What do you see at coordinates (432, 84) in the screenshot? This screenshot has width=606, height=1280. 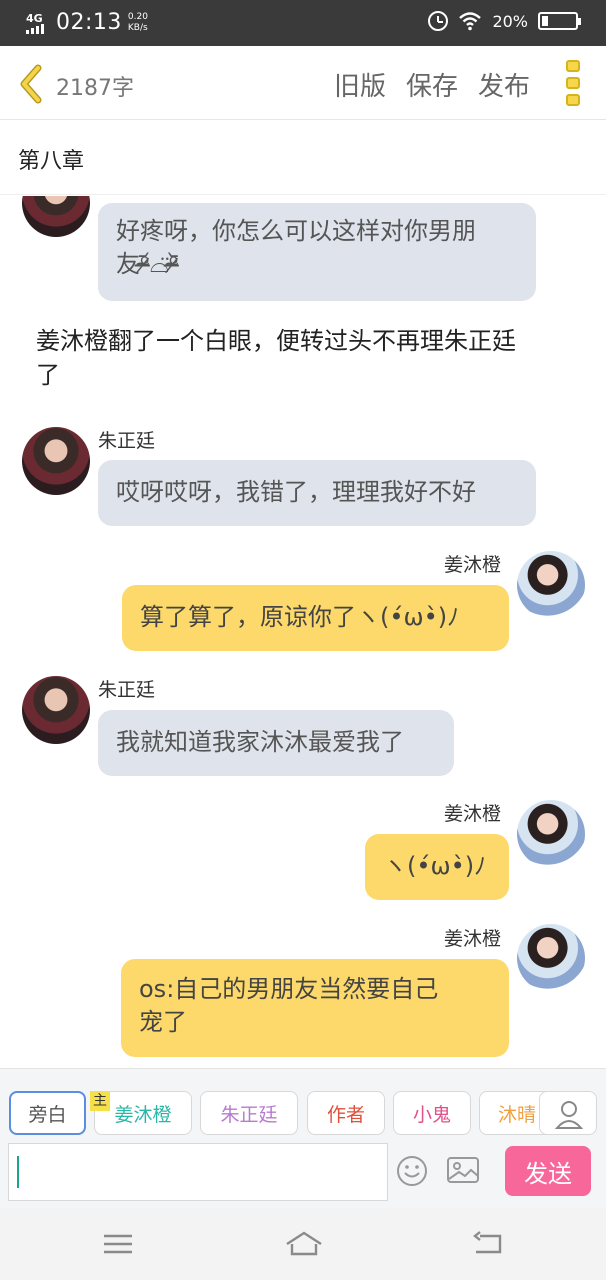 I see `save-button: 保存` at bounding box center [432, 84].